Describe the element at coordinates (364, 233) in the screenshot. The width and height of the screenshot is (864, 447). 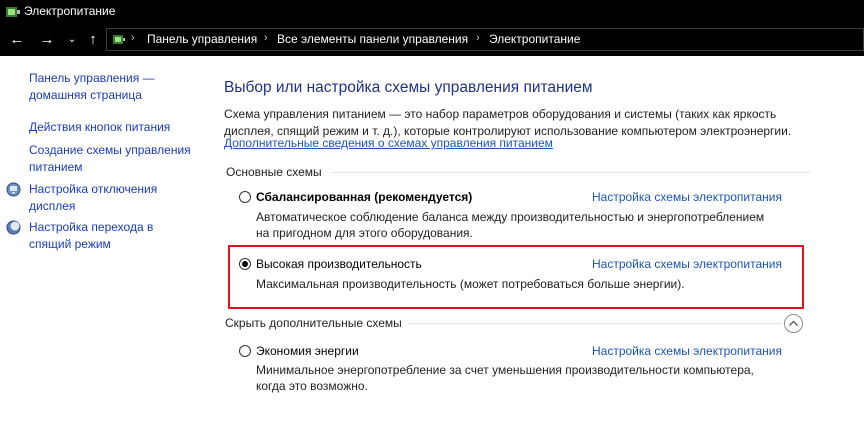
I see `plan-description-line: на пригодном для этого оборудования.` at that location.